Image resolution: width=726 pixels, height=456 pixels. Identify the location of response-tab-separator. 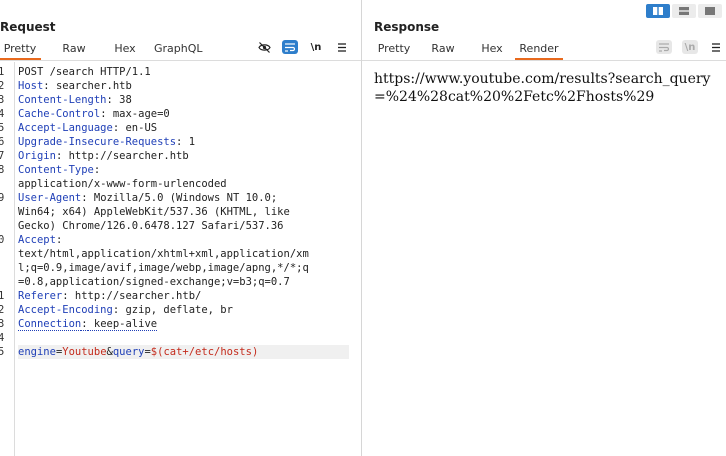
(544, 60).